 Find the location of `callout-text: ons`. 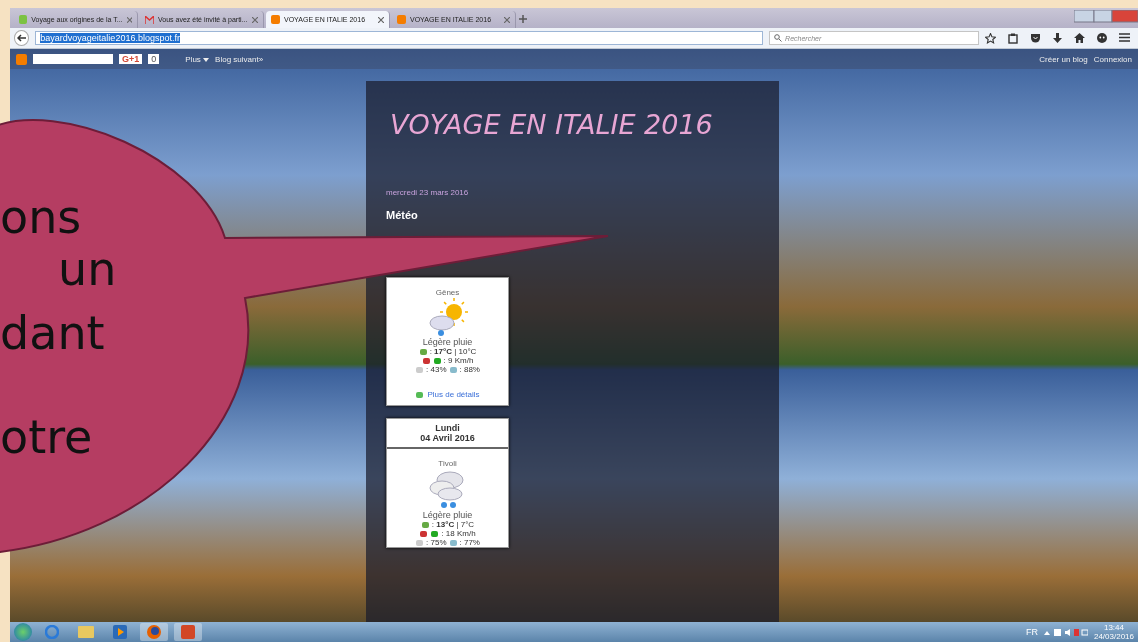

callout-text: ons is located at coordinates (41, 217).